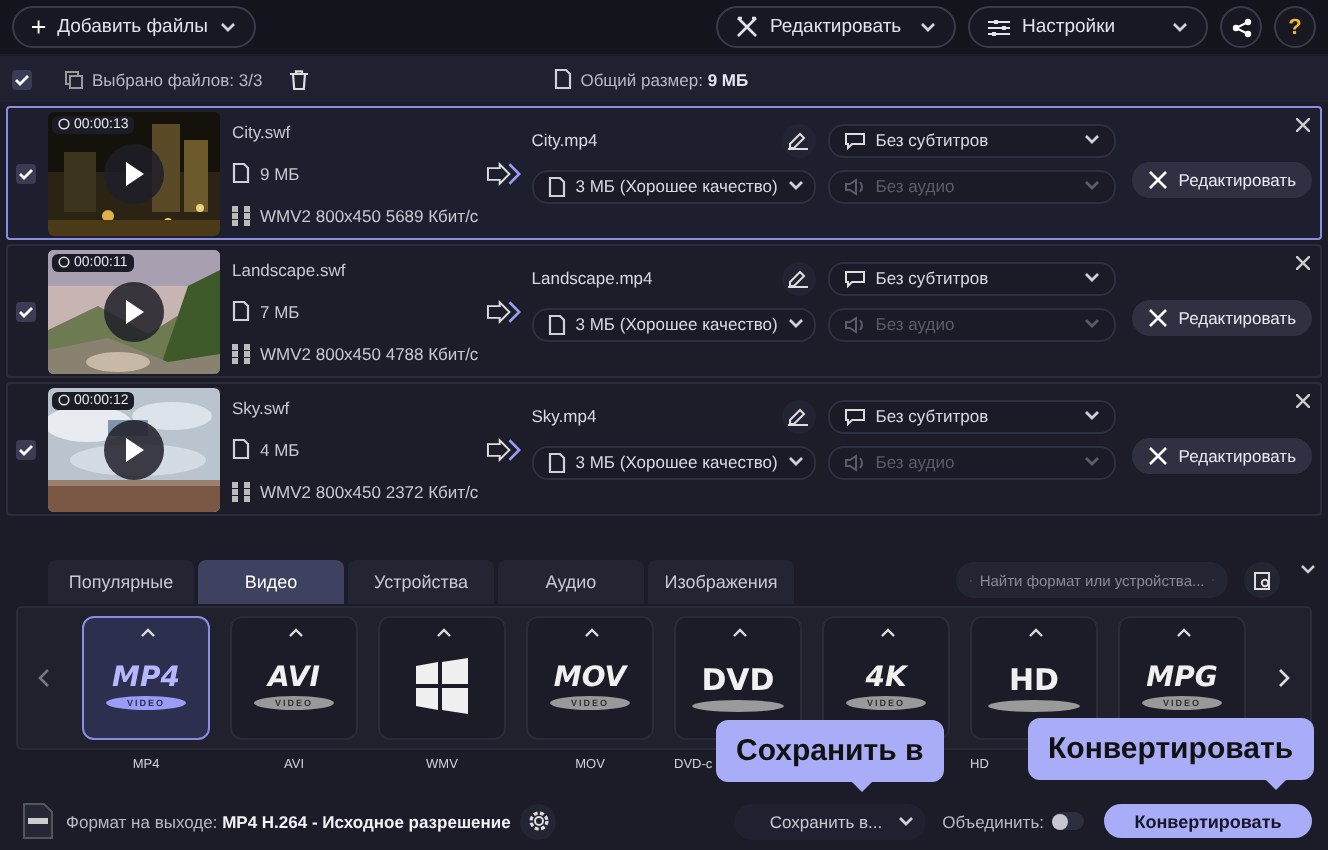  What do you see at coordinates (664, 79) in the screenshot?
I see `total-size: Общий размер: 9 МБ` at bounding box center [664, 79].